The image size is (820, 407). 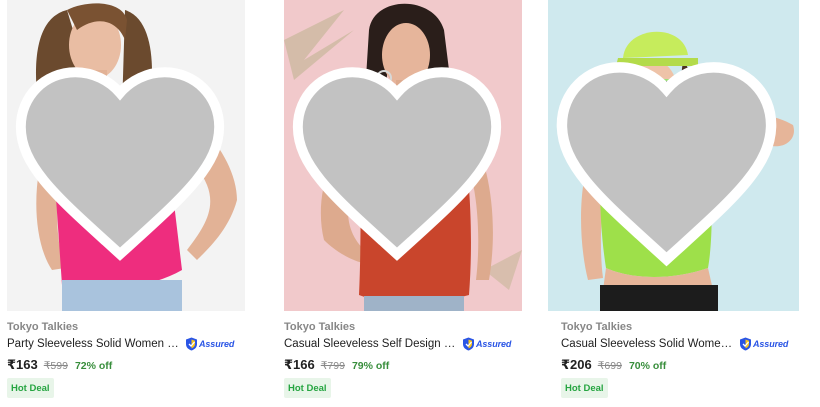 What do you see at coordinates (332, 366) in the screenshot?
I see `original-price: ₹799` at bounding box center [332, 366].